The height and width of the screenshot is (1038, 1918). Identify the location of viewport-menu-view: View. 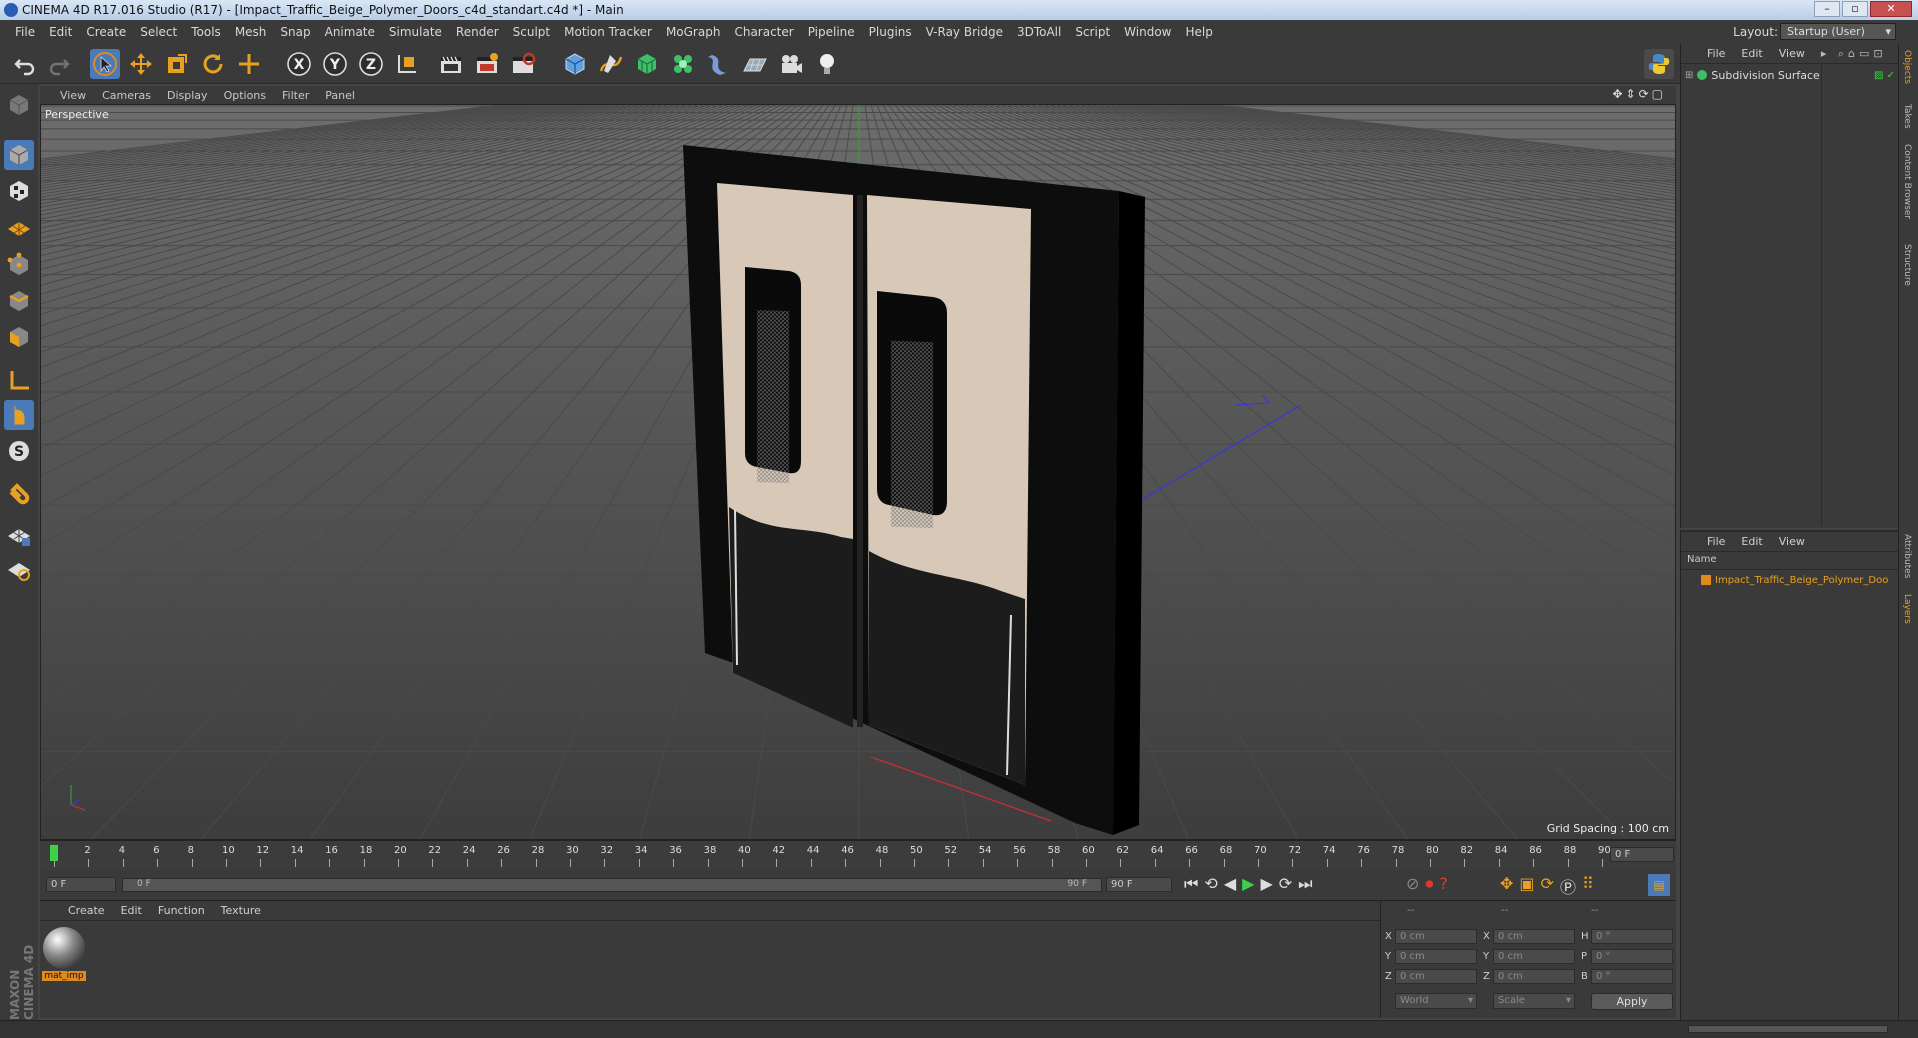
(73, 95).